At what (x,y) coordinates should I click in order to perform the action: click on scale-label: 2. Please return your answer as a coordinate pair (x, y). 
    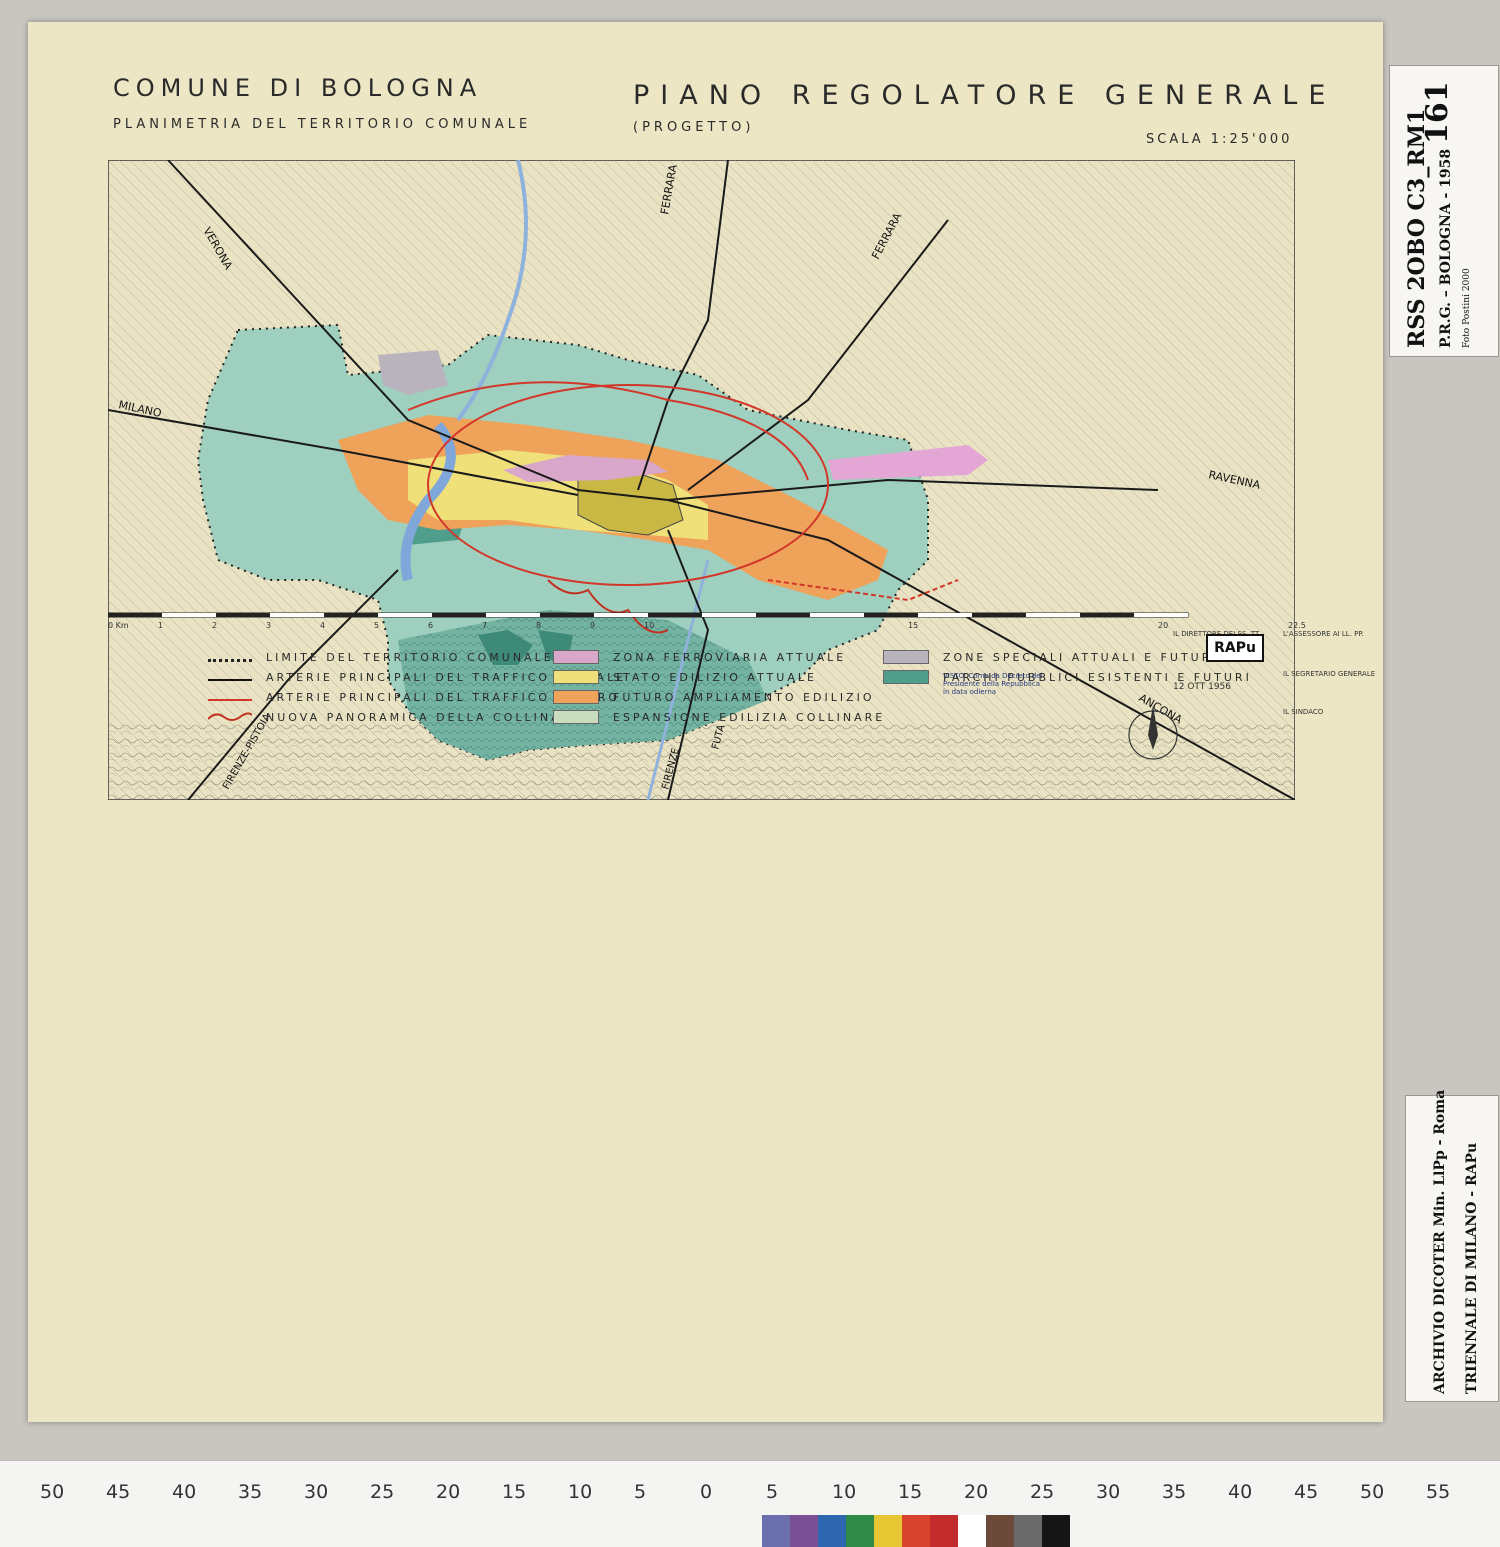
    Looking at the image, I should click on (215, 625).